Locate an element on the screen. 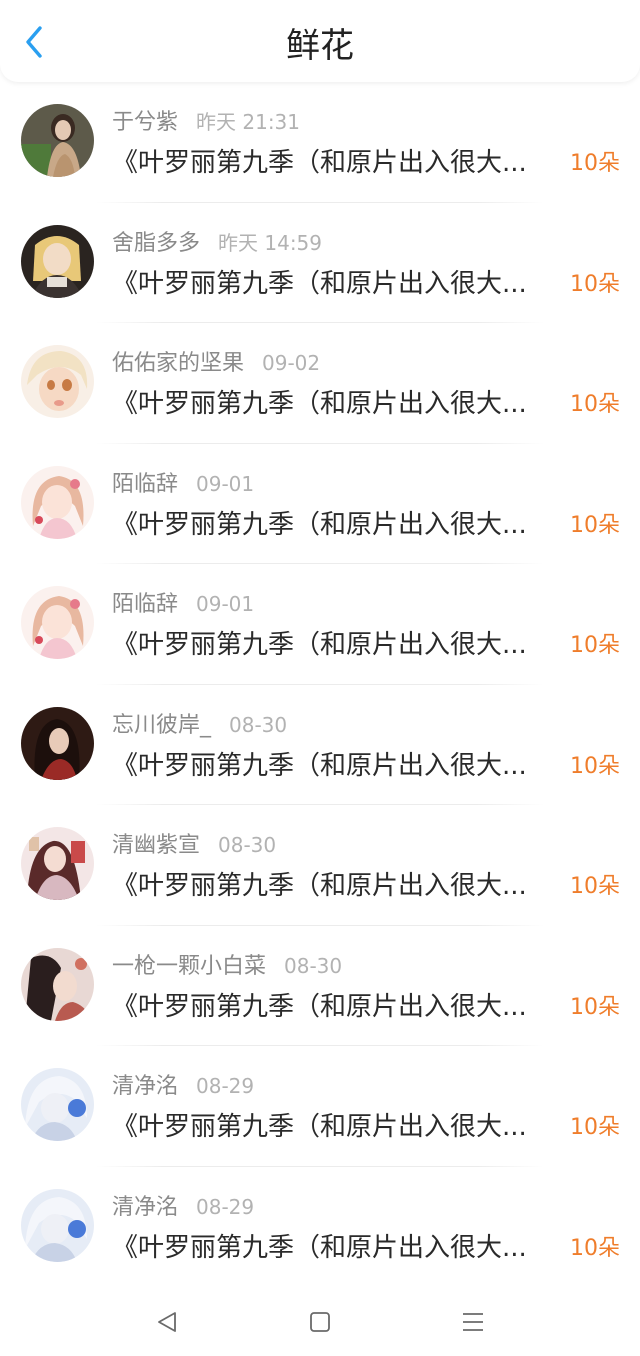  timestamp: 09-02 is located at coordinates (291, 363).